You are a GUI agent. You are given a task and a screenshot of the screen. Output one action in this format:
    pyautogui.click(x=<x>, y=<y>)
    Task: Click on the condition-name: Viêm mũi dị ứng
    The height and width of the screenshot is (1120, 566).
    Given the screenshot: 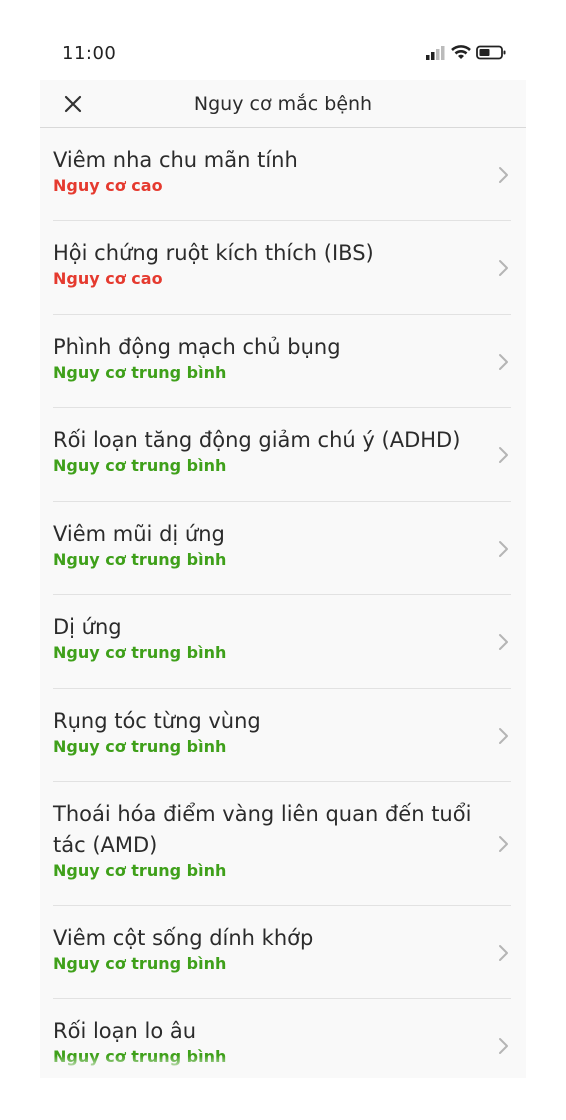 What is the action you would take?
    pyautogui.click(x=139, y=534)
    